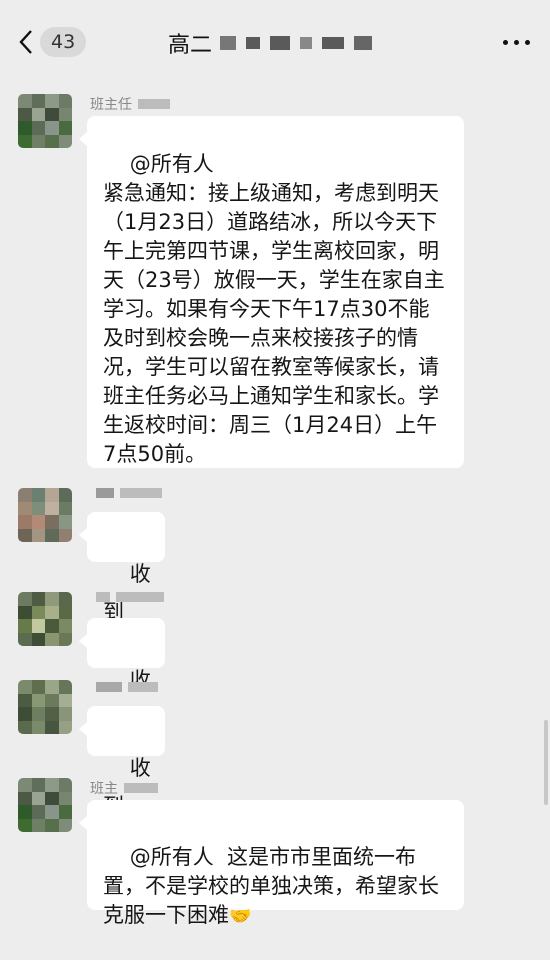  Describe the element at coordinates (546, 762) in the screenshot. I see `scrollbar` at that location.